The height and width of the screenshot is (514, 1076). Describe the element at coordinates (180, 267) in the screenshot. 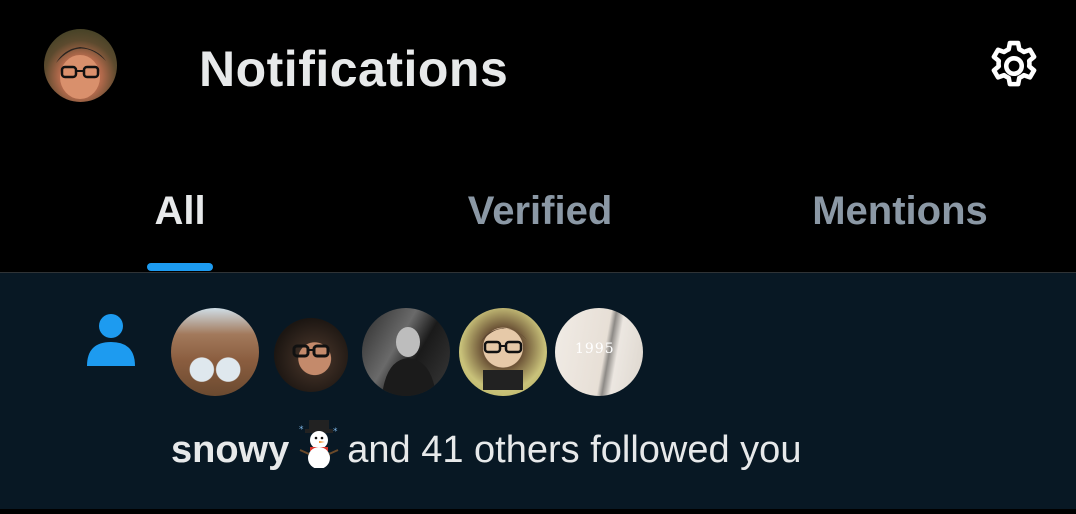

I see `active-tab-indicator` at that location.